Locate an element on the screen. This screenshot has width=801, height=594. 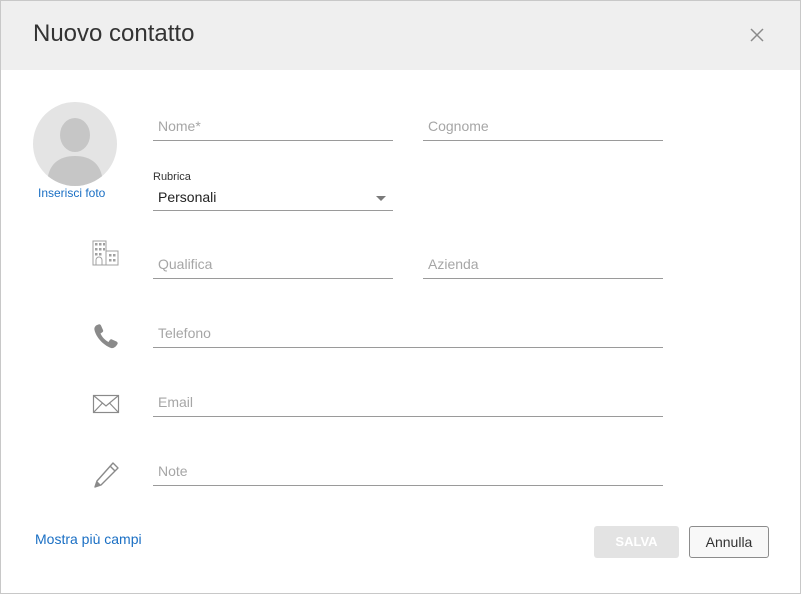
email-input is located at coordinates (408, 402).